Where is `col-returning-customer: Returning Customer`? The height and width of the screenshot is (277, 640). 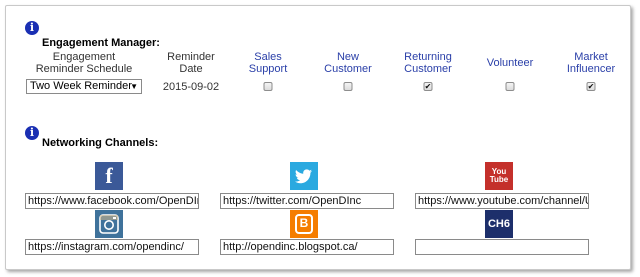 col-returning-customer: Returning Customer is located at coordinates (428, 63).